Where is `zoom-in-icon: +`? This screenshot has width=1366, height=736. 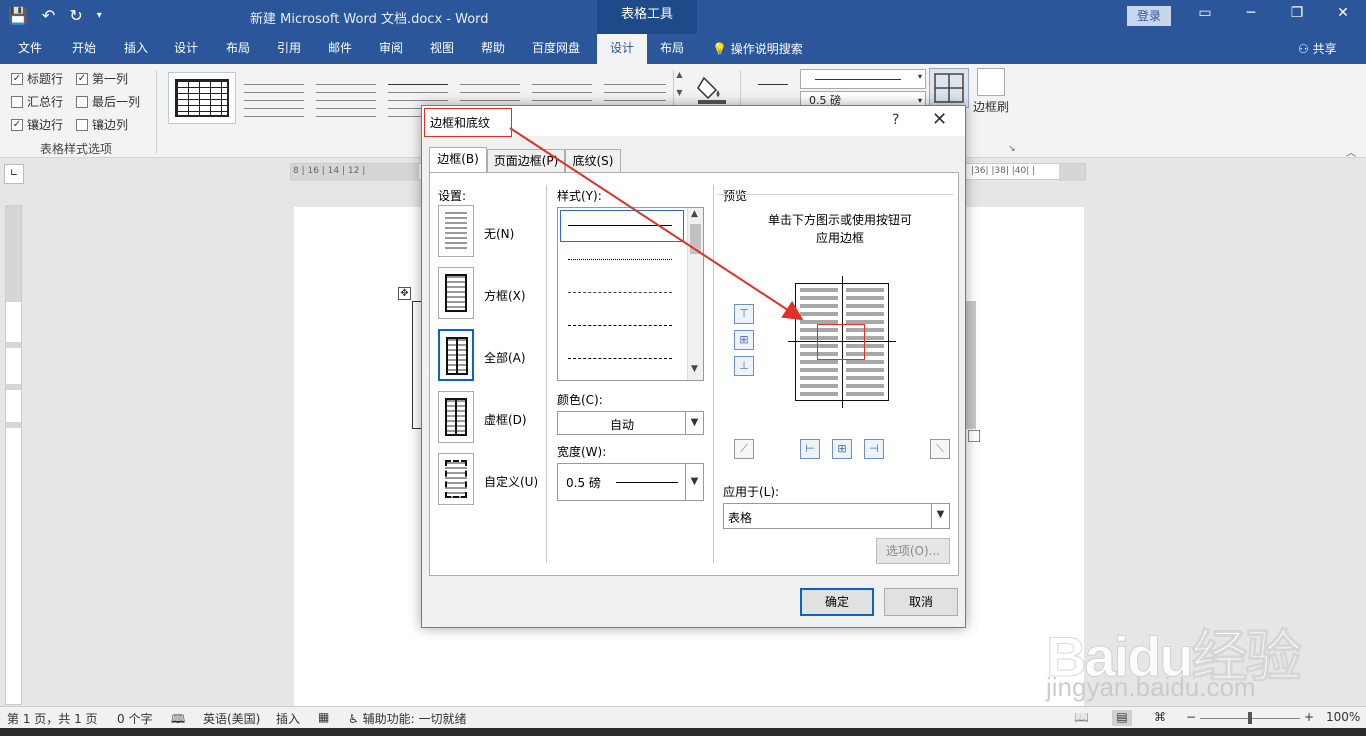
zoom-in-icon: + is located at coordinates (1309, 717).